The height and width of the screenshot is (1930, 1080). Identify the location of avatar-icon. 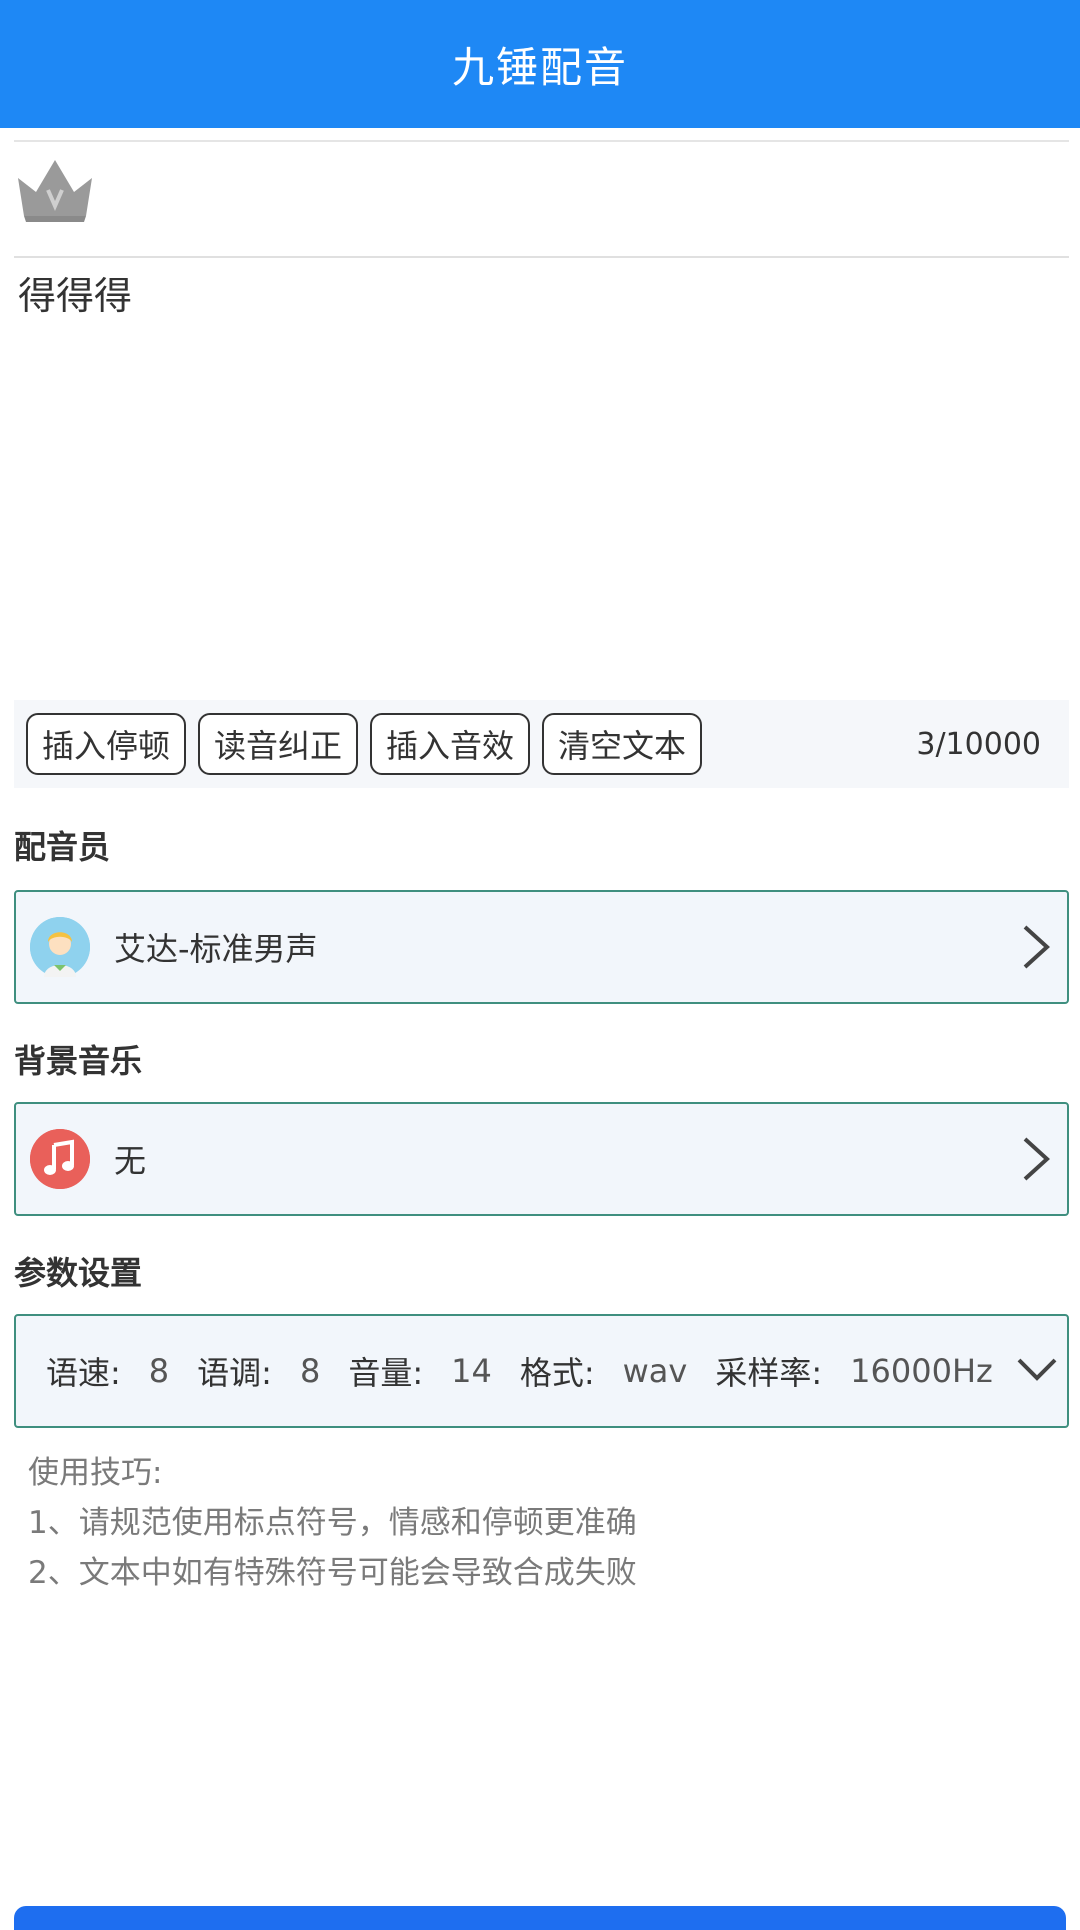
(60, 947).